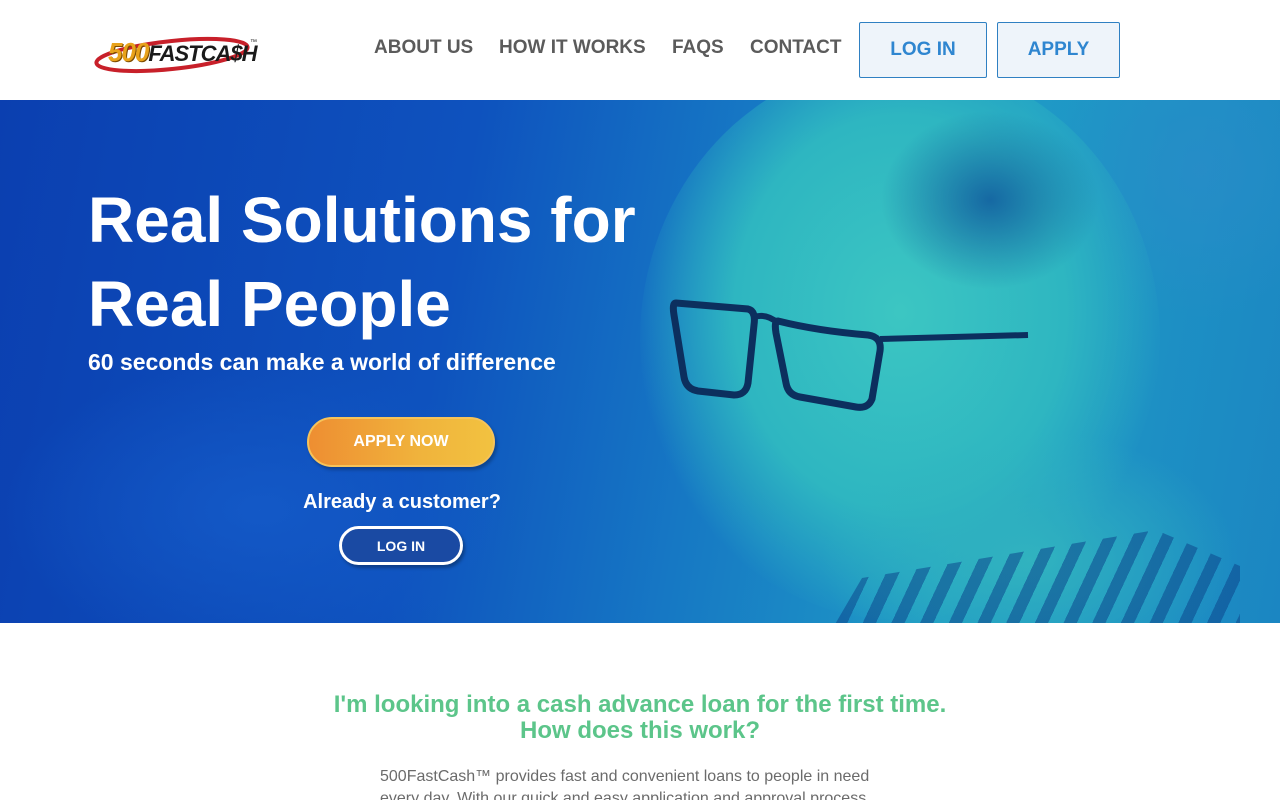 The image size is (1280, 800). I want to click on nav-contact: CONTACT, so click(795, 48).